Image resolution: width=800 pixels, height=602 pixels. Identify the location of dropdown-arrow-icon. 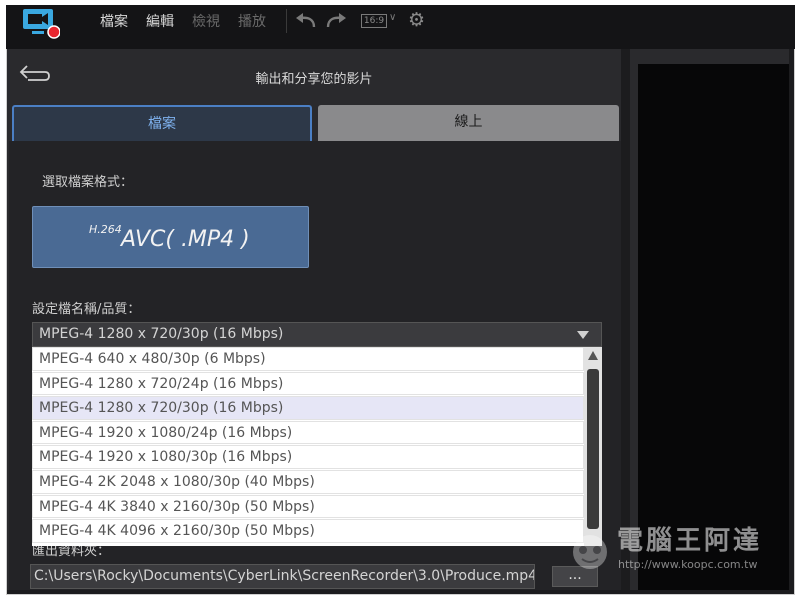
(583, 335).